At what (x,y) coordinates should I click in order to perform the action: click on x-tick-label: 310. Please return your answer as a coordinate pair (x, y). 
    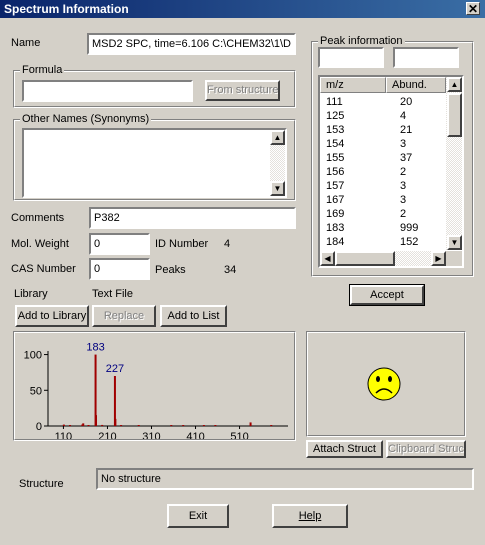
    Looking at the image, I should click on (151, 435).